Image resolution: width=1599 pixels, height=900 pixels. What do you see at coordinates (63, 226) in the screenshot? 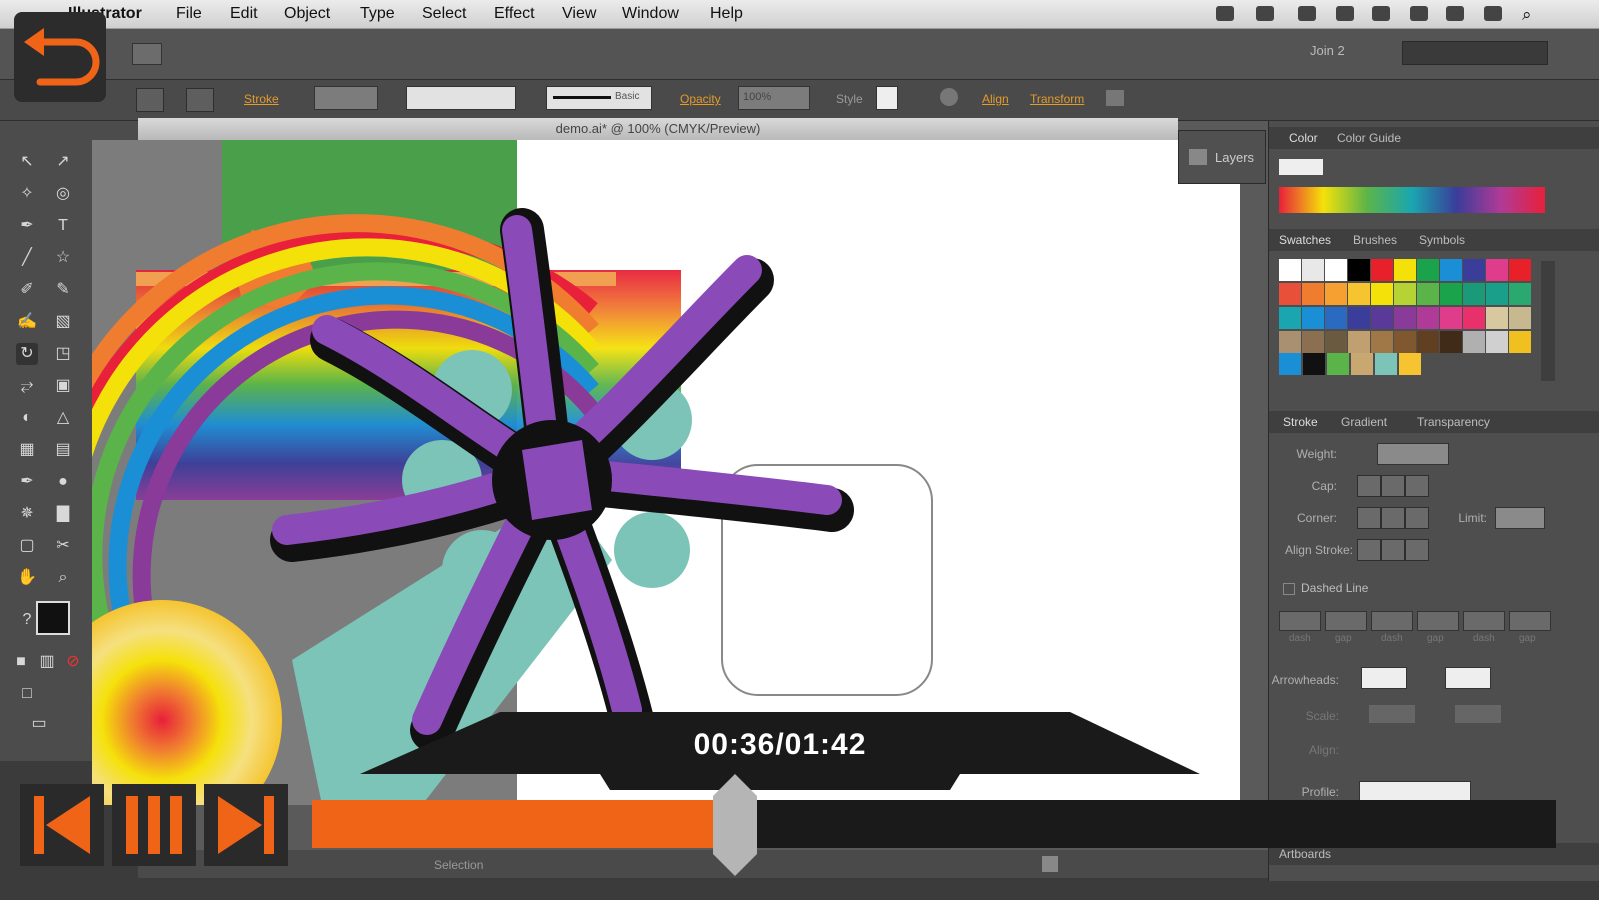
I see `type-tool-icon: T` at bounding box center [63, 226].